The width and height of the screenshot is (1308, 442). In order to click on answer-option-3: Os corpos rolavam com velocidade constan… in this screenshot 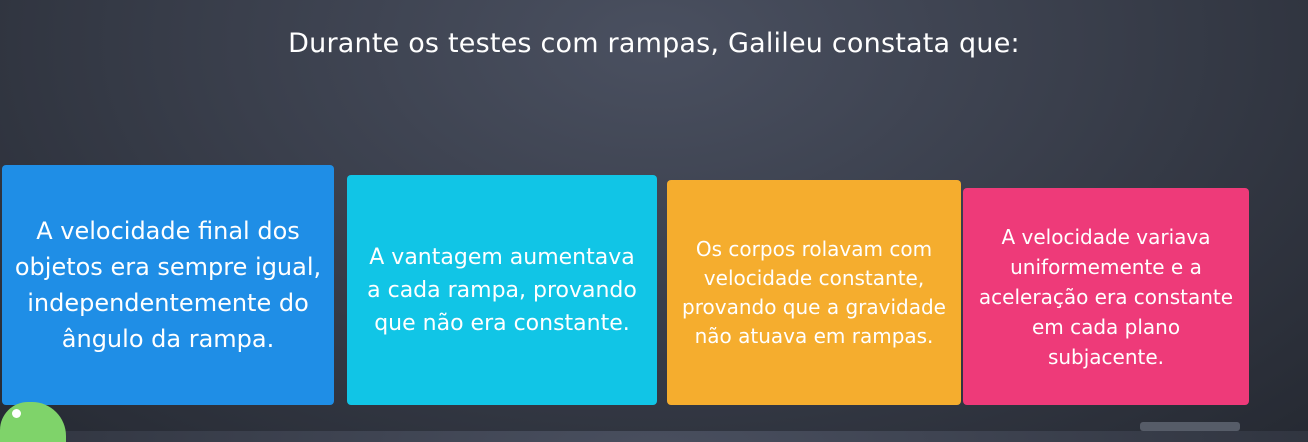, I will do `click(814, 292)`.